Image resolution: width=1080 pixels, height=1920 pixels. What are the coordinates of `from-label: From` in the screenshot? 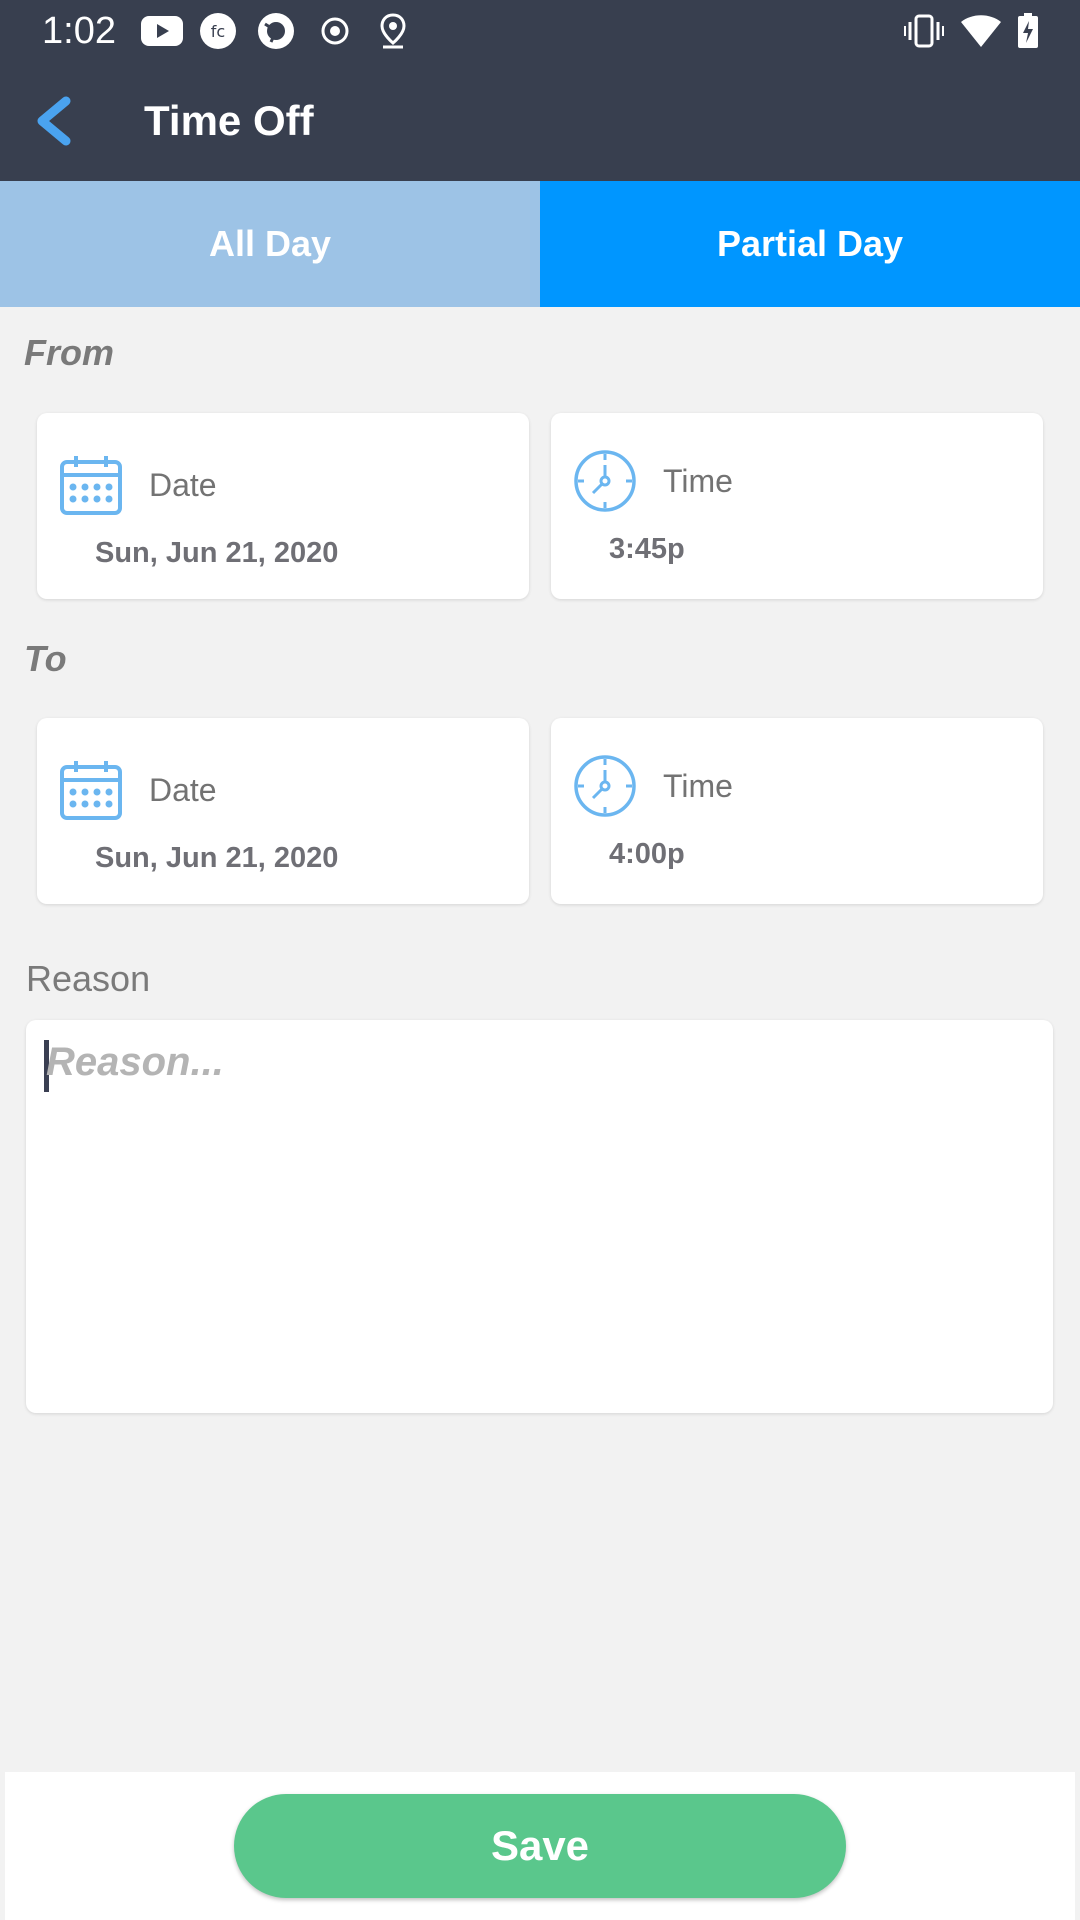 It's located at (69, 352).